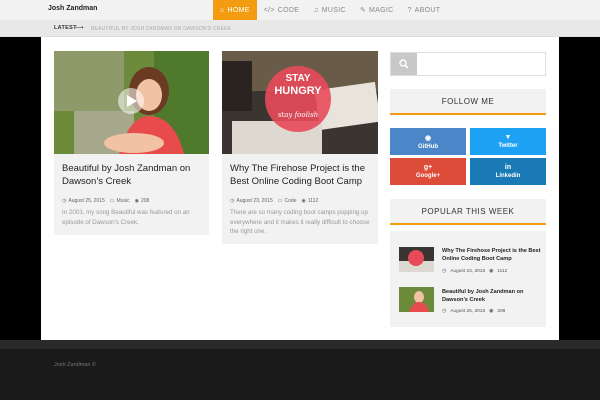 The width and height of the screenshot is (600, 400). I want to click on home-icon: ⌂, so click(222, 10).